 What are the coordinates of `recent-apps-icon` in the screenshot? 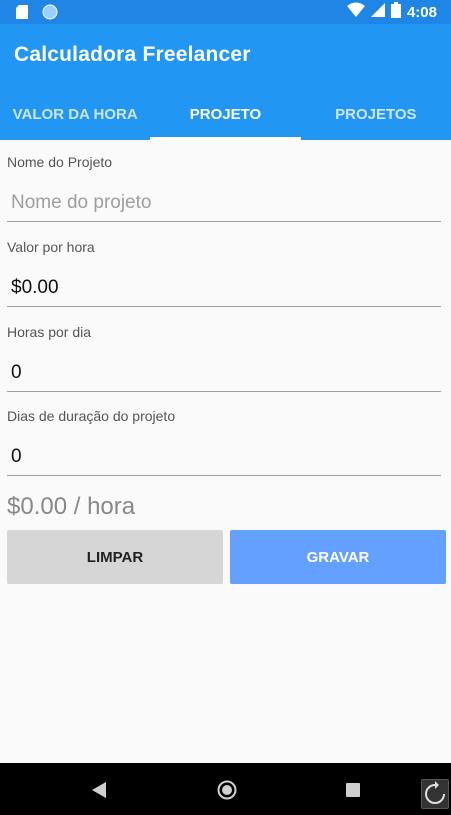 It's located at (353, 792).